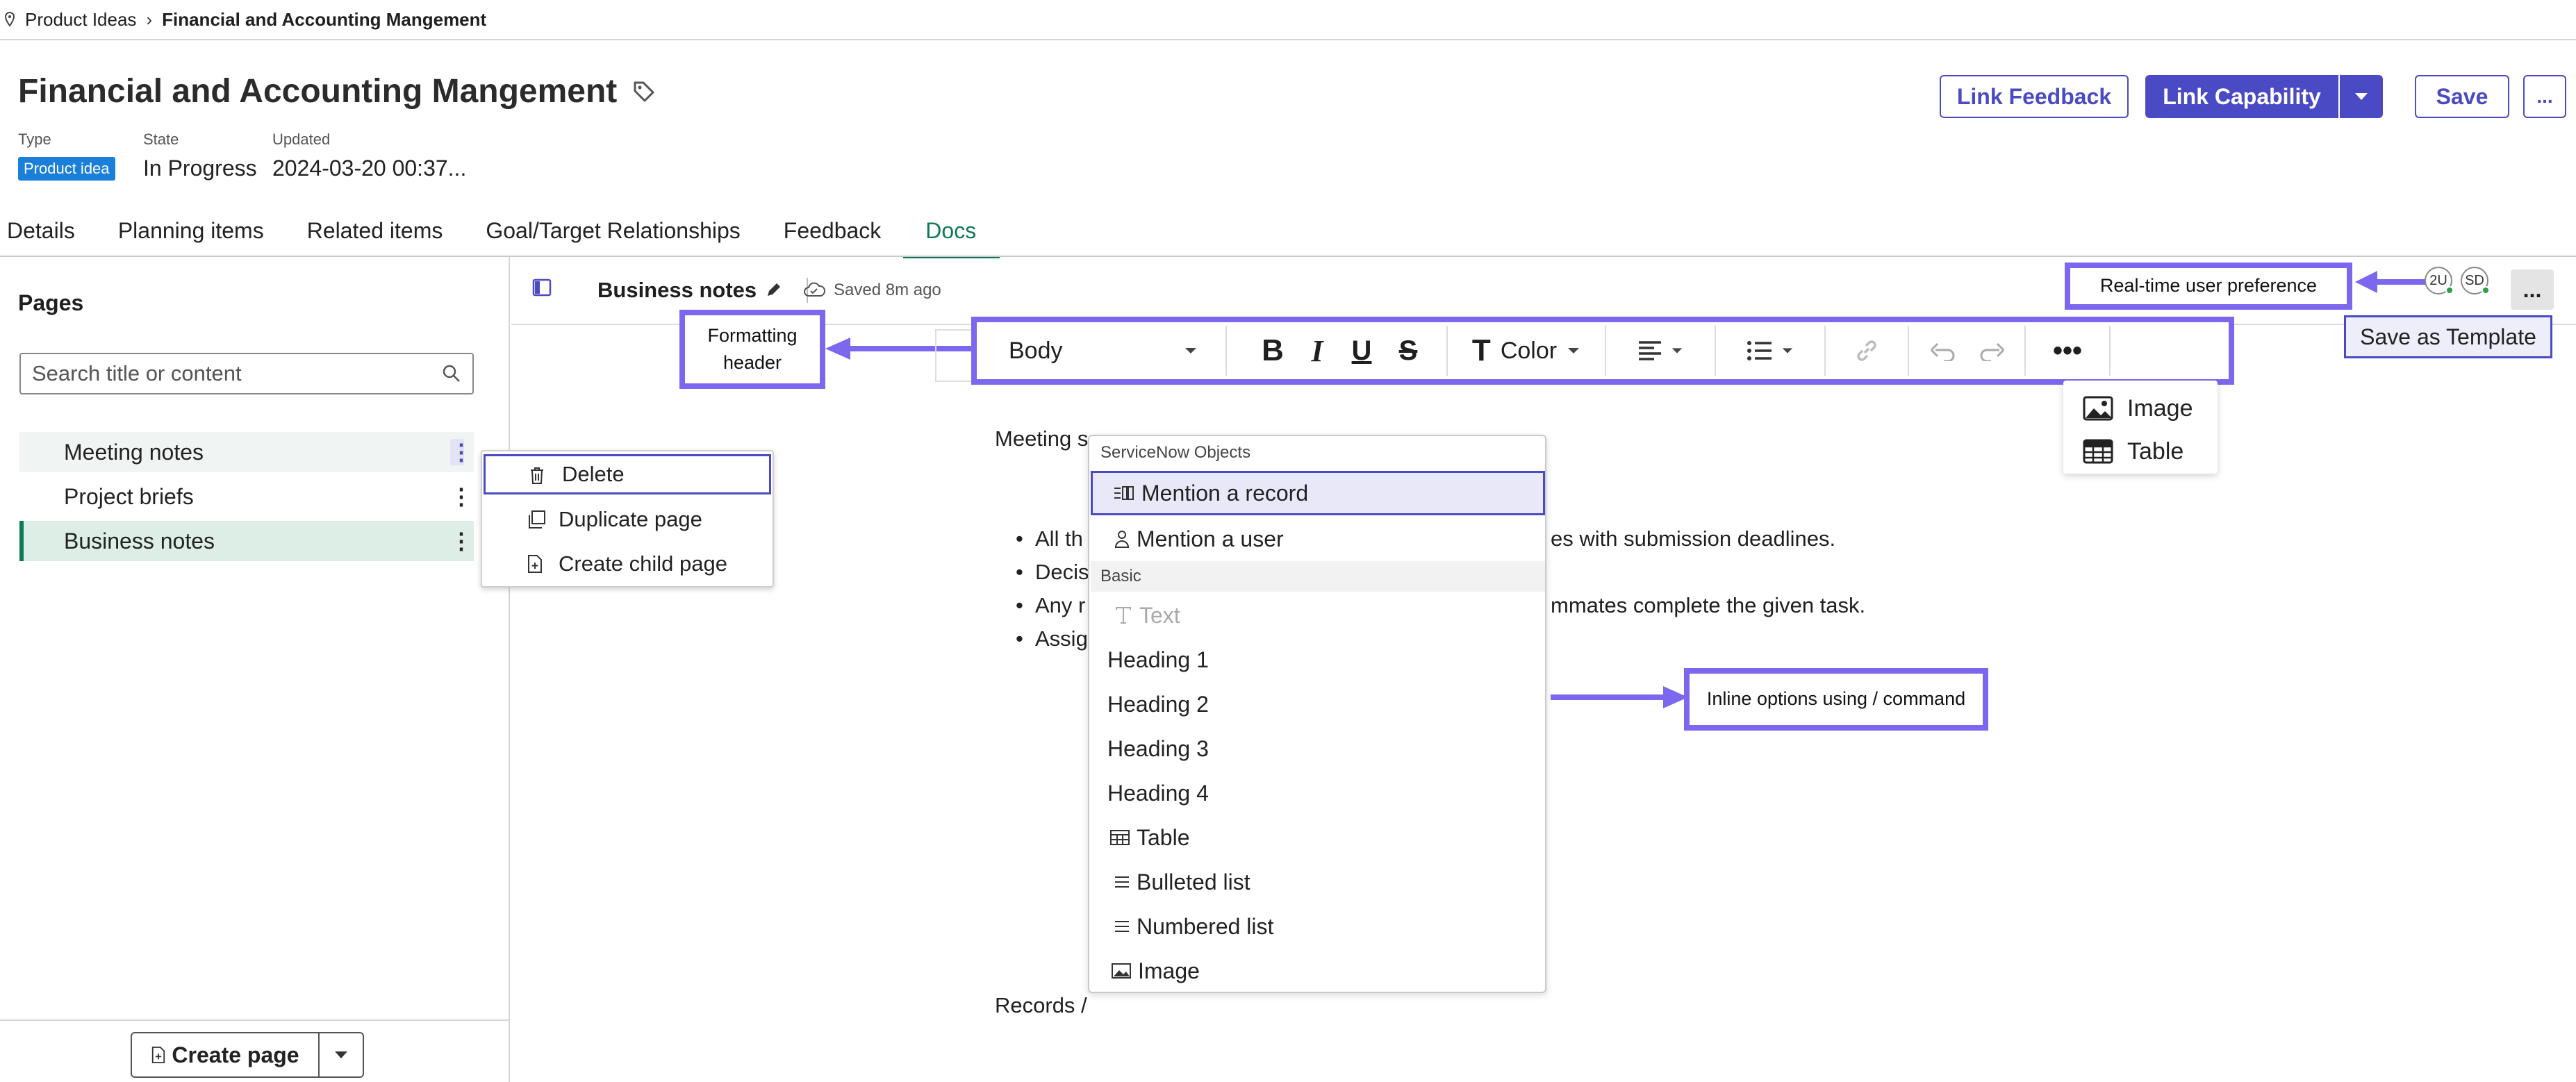 The image size is (2576, 1082). Describe the element at coordinates (1318, 539) in the screenshot. I see `slash-item-mention-user: Mention a user` at that location.